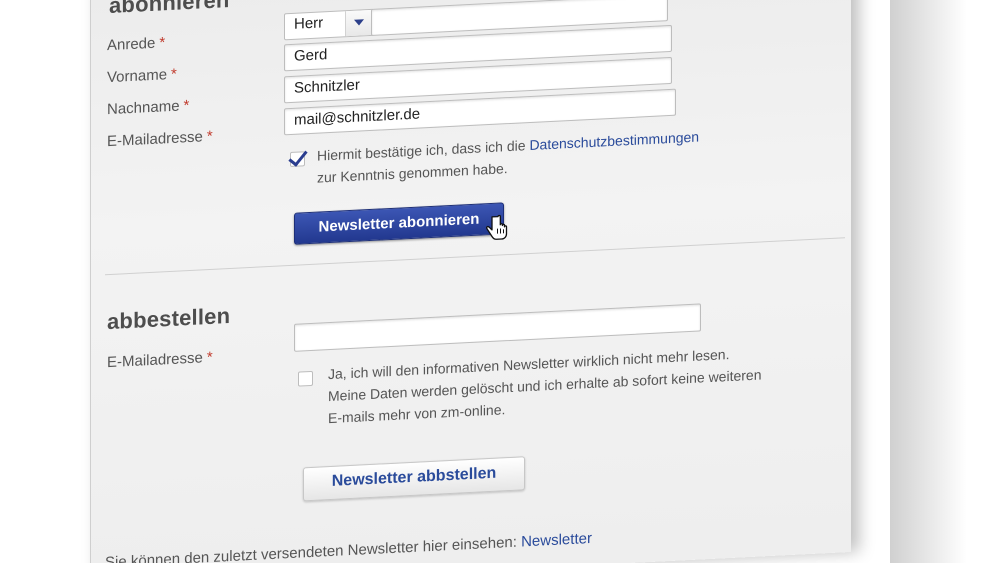  I want to click on salutation-label-text: Anrede, so click(131, 44).